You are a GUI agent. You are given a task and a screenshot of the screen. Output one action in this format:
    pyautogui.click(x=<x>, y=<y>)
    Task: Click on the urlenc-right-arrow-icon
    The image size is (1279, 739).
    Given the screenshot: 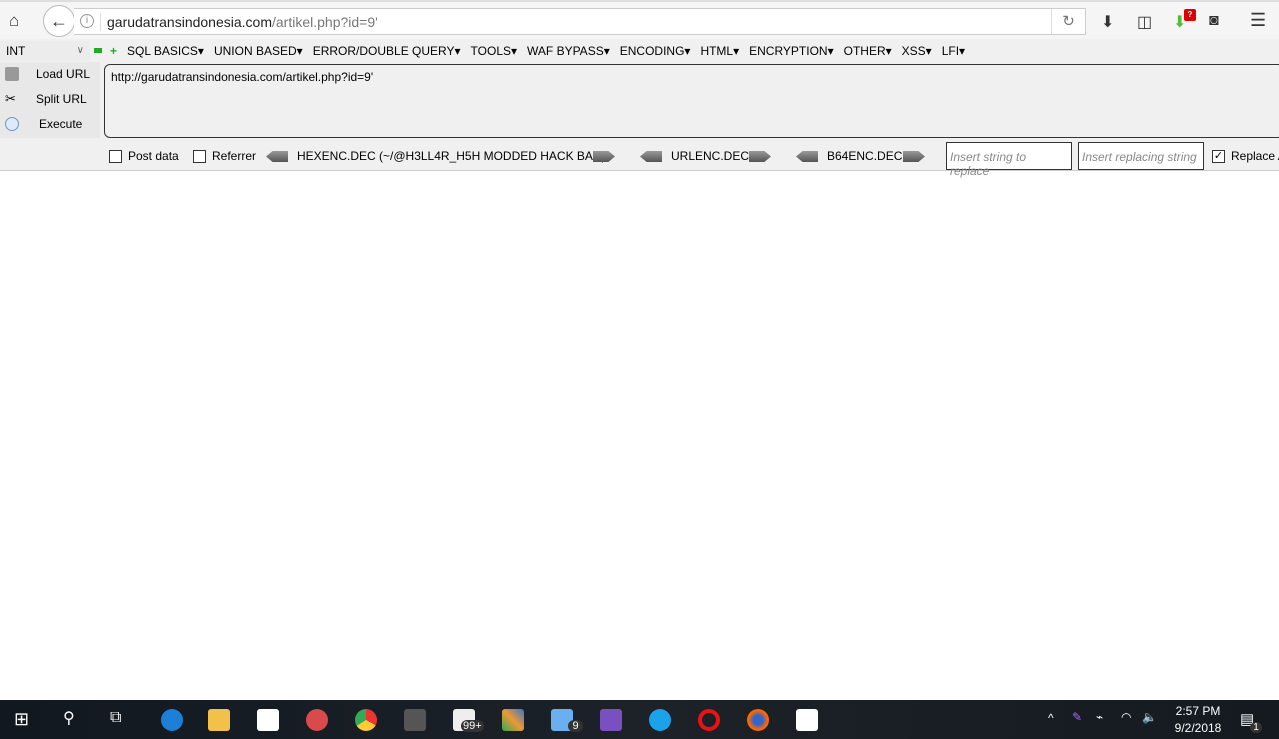 What is the action you would take?
    pyautogui.click(x=760, y=156)
    